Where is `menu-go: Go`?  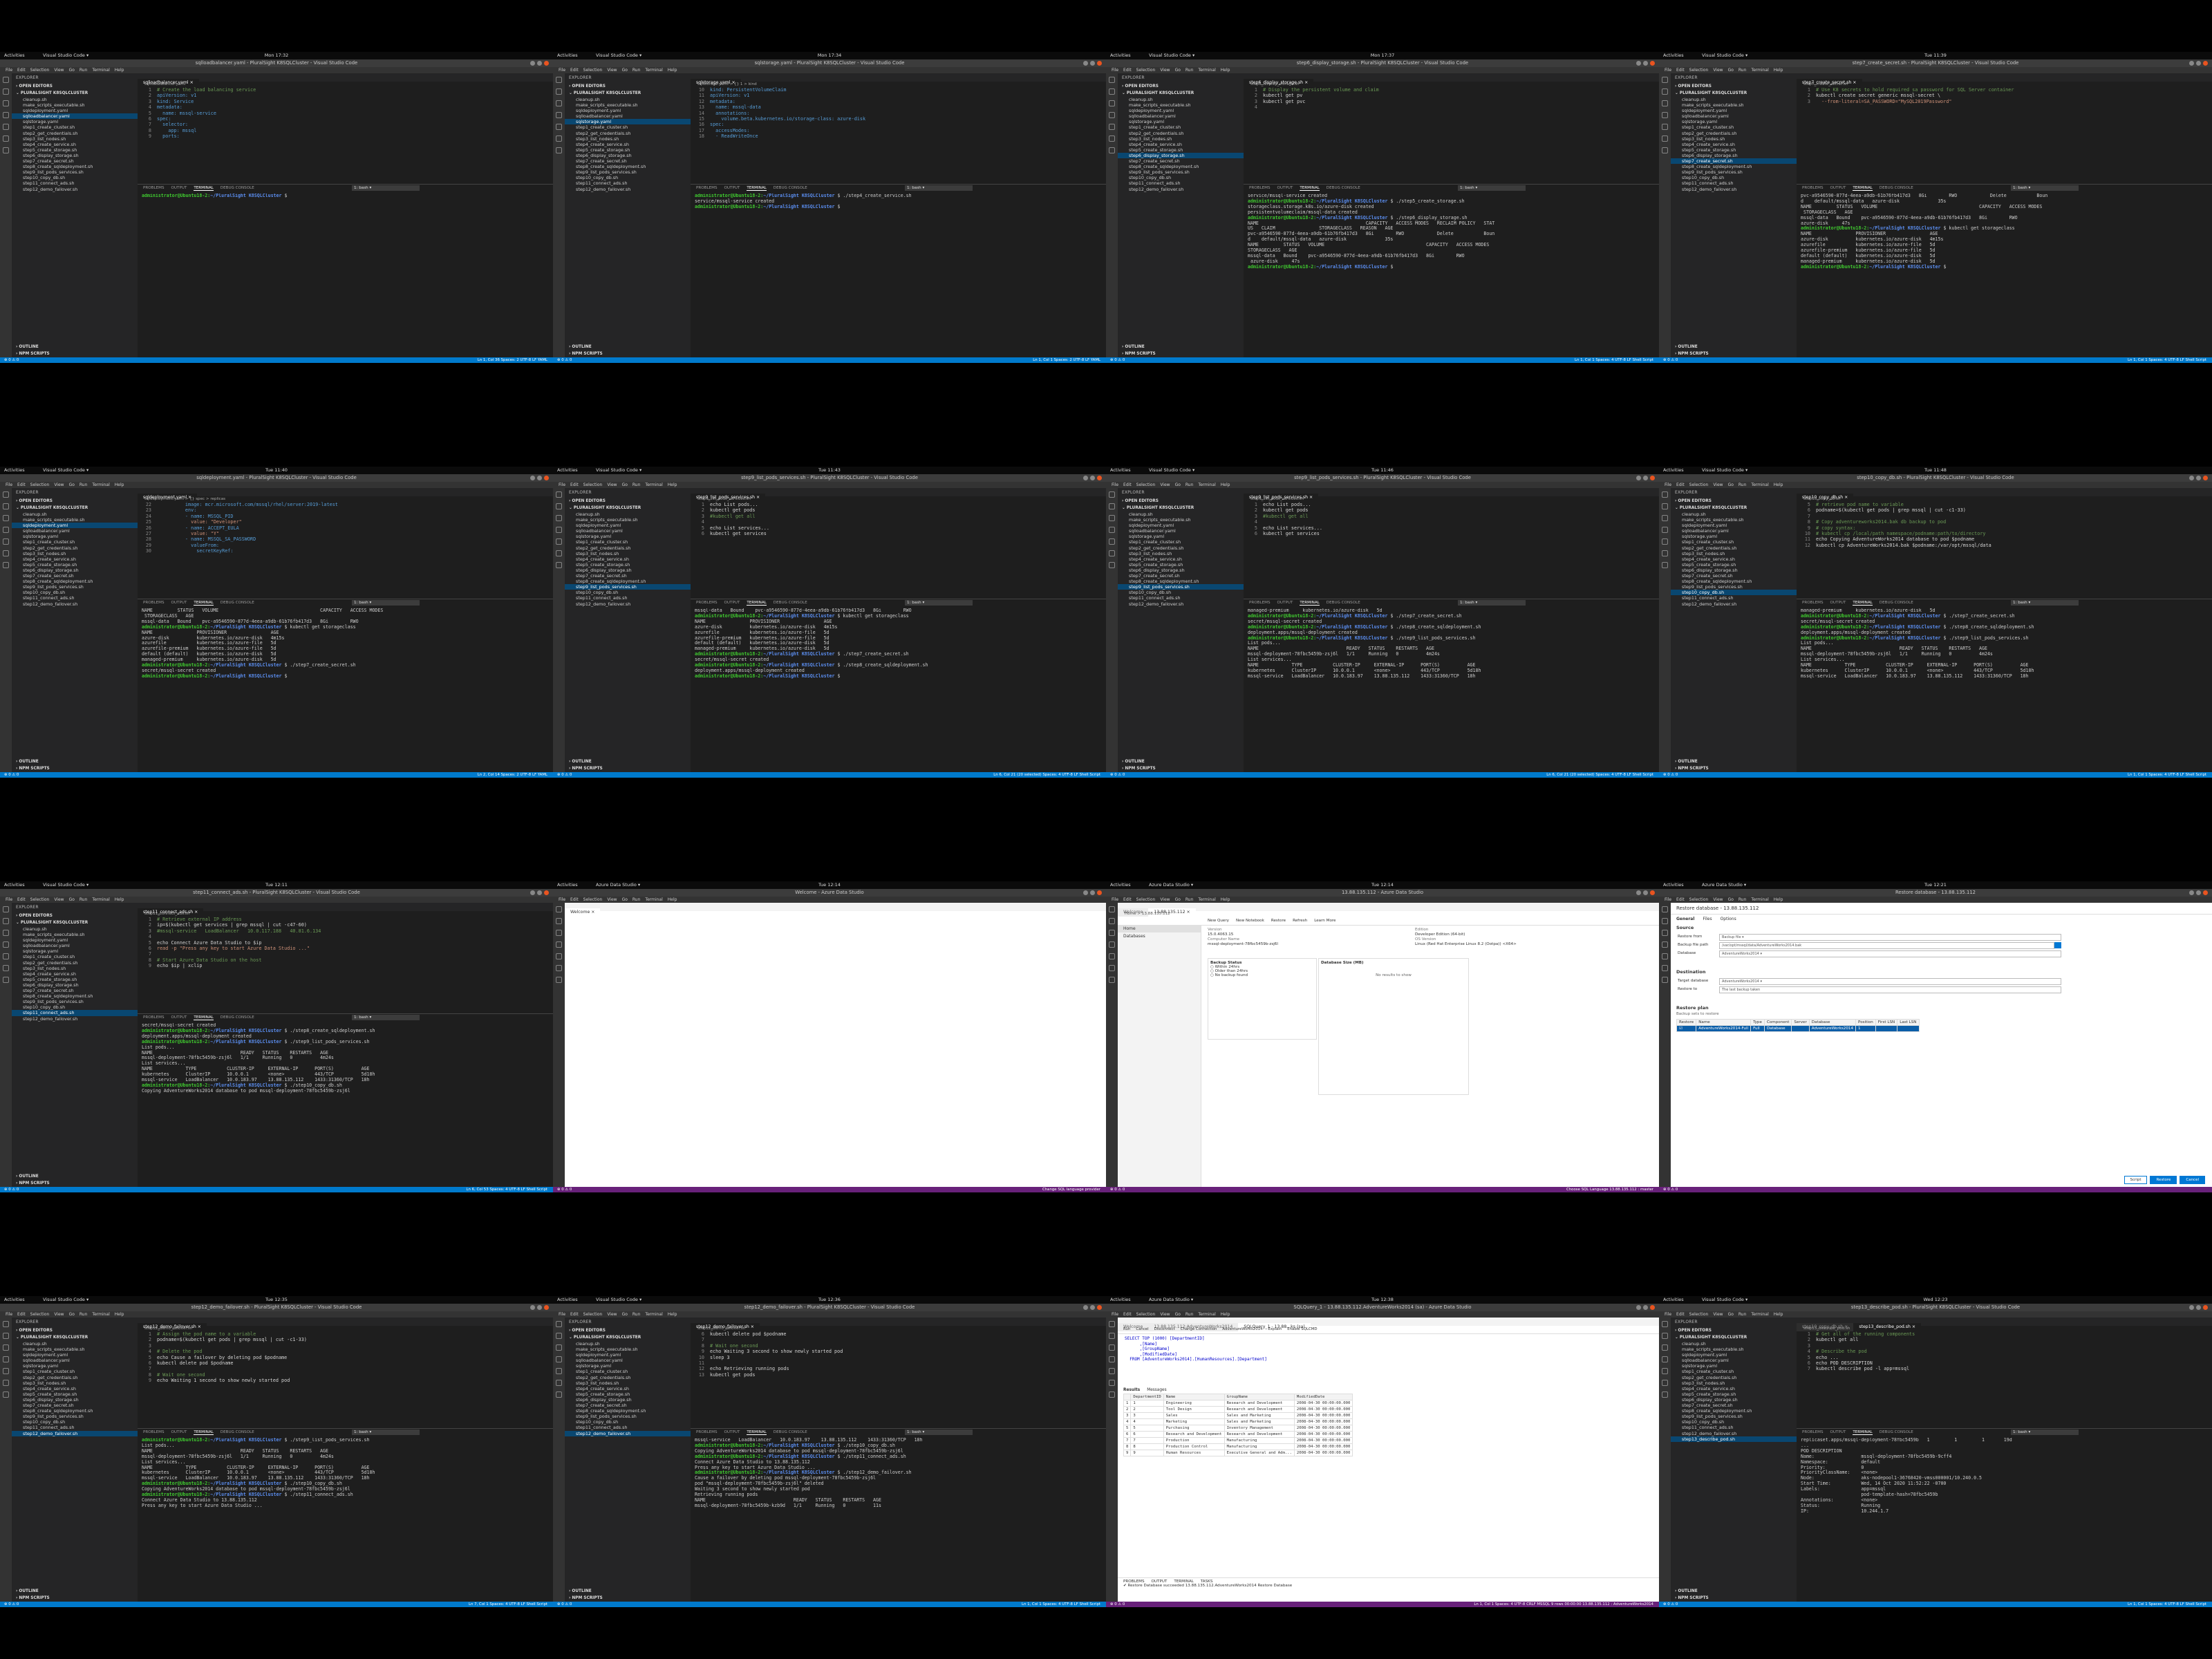
menu-go: Go is located at coordinates (625, 484).